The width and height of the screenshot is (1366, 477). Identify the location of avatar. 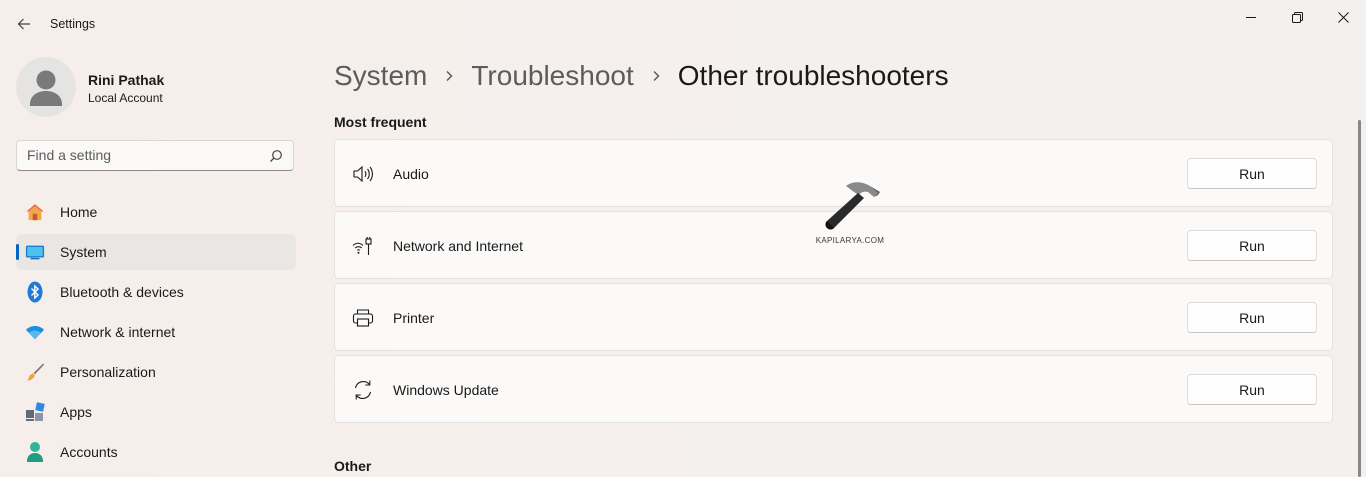
(46, 87).